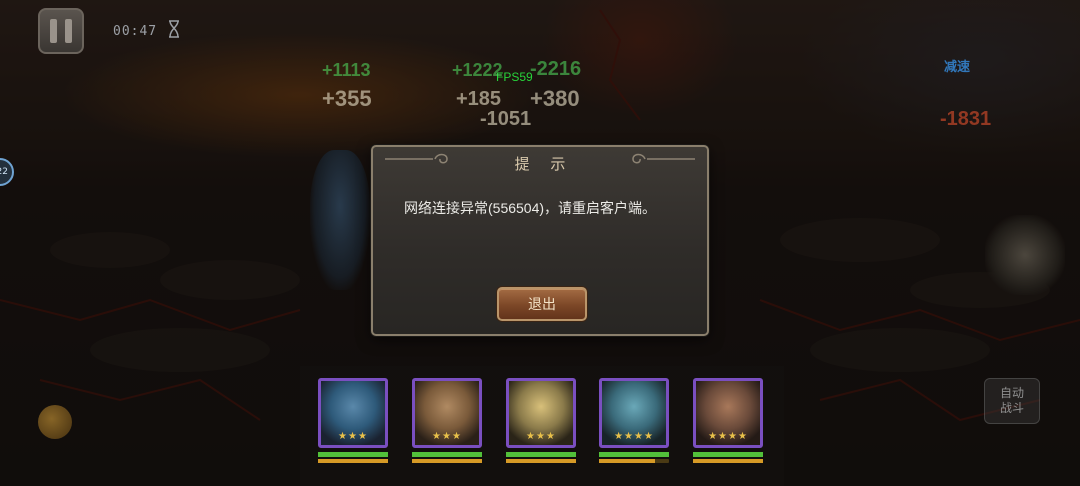  What do you see at coordinates (544, 163) in the screenshot?
I see `dialog-title: 提 示` at bounding box center [544, 163].